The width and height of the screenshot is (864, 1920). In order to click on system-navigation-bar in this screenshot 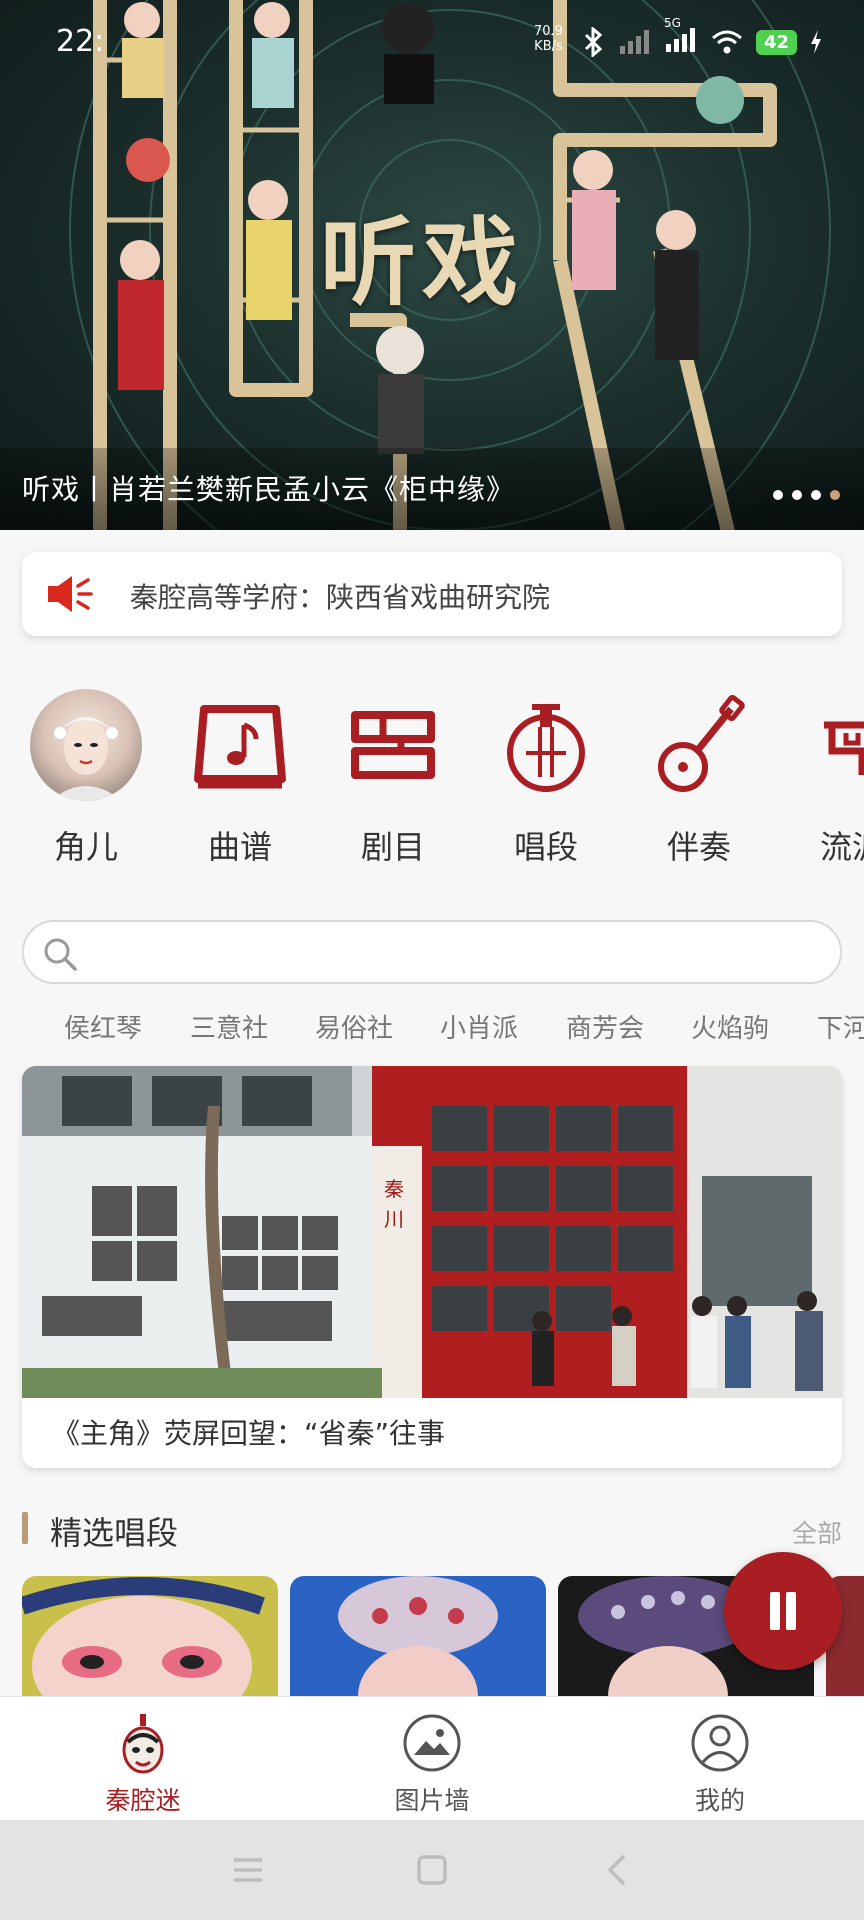, I will do `click(432, 1870)`.